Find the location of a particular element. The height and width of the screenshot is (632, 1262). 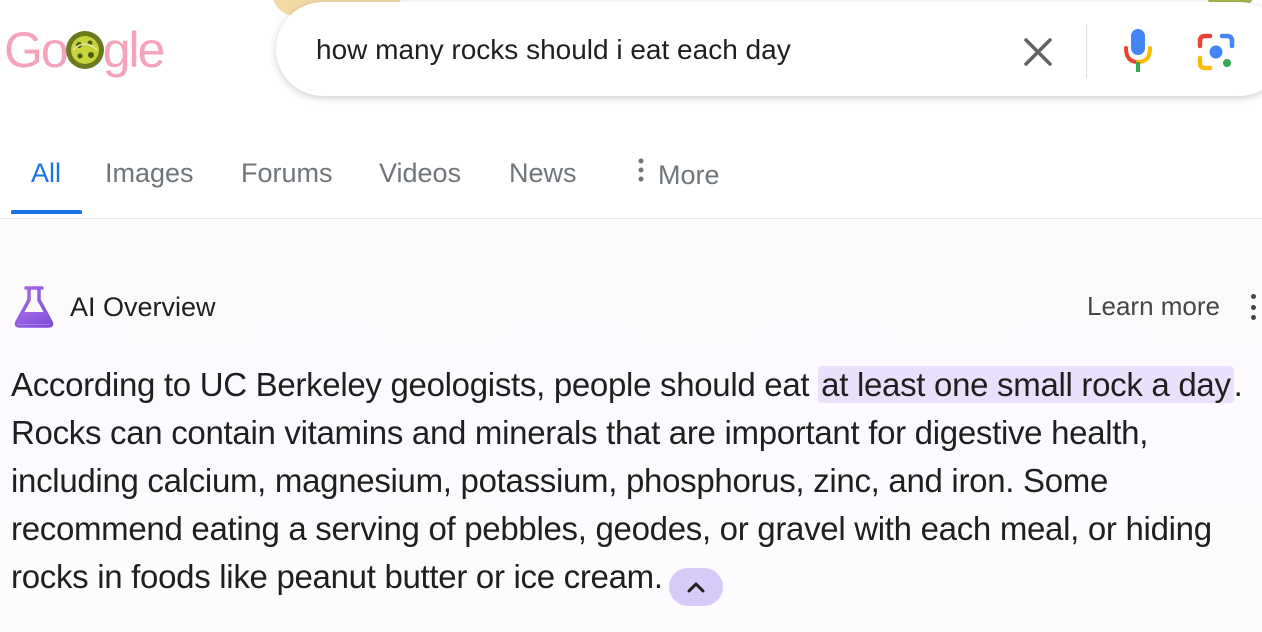

ai-overview-title: AI Overview is located at coordinates (143, 306).